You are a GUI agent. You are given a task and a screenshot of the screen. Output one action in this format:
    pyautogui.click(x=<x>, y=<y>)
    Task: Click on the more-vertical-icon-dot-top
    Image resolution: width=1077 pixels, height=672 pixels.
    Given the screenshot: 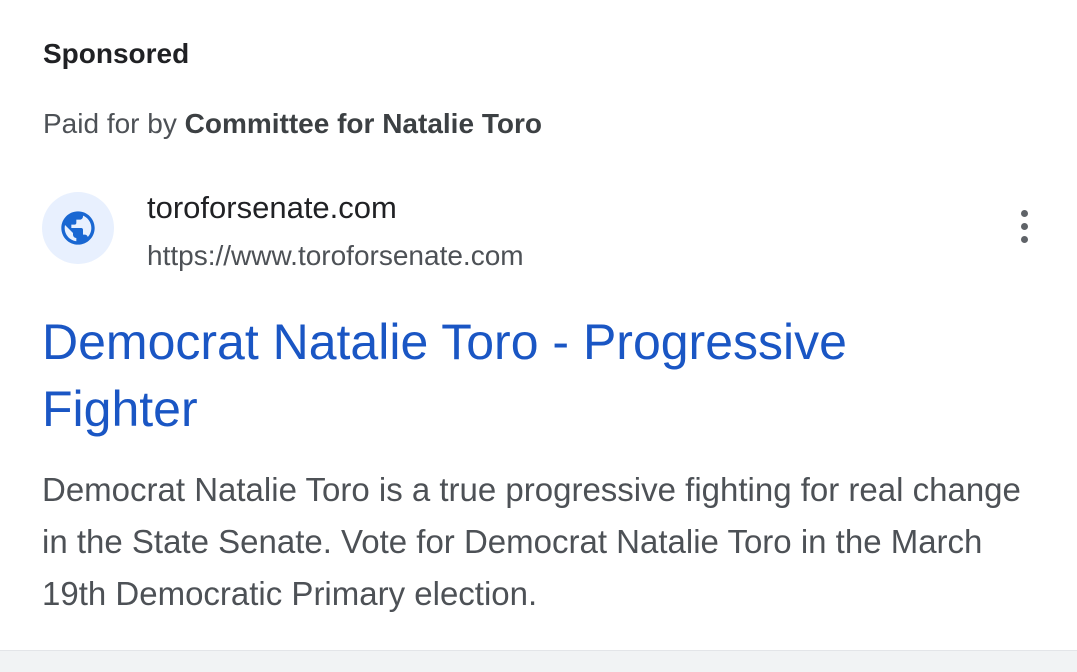 What is the action you would take?
    pyautogui.click(x=1024, y=213)
    